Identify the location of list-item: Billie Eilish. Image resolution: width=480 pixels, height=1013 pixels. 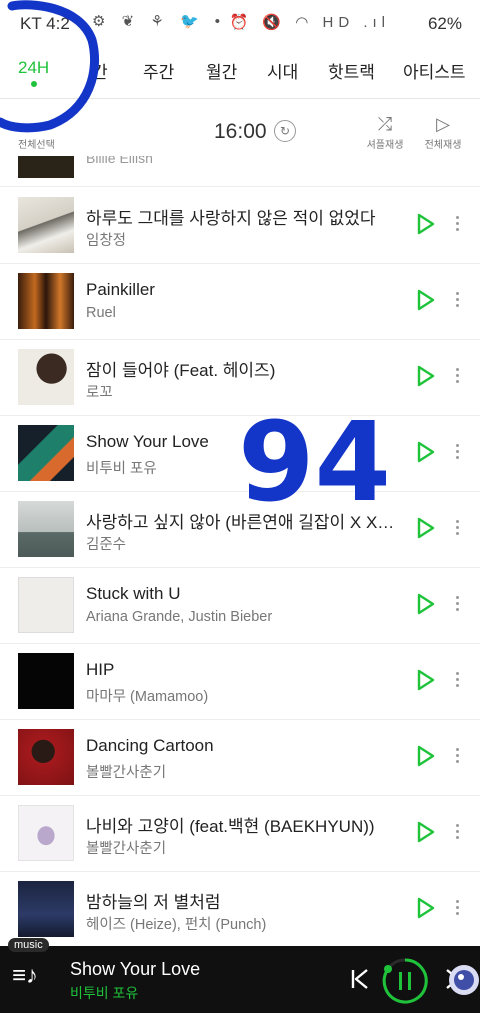
(240, 171).